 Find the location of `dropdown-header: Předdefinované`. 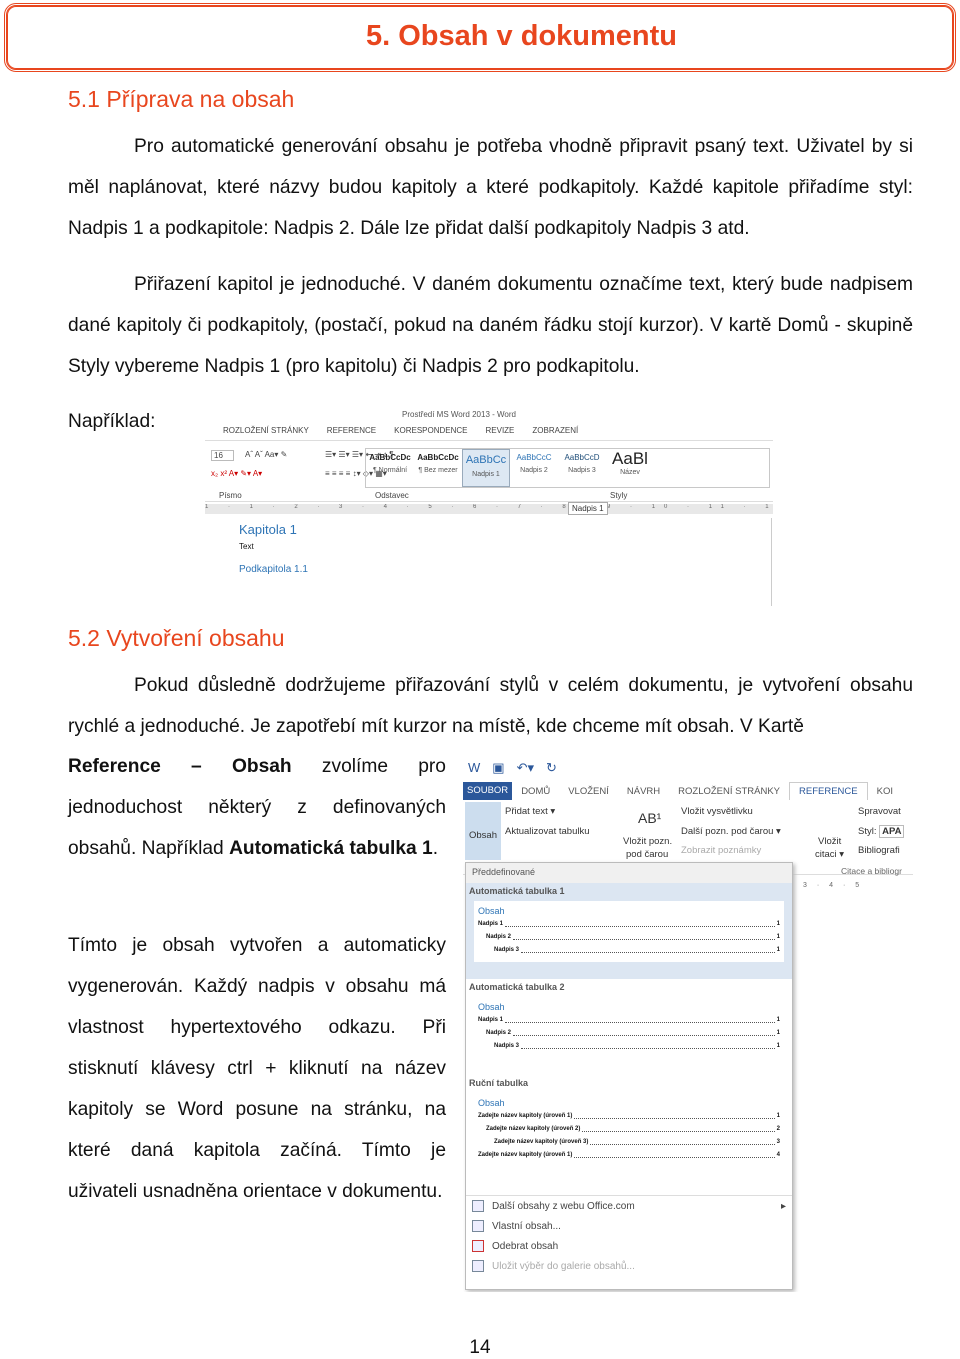

dropdown-header: Předdefinované is located at coordinates (629, 873).